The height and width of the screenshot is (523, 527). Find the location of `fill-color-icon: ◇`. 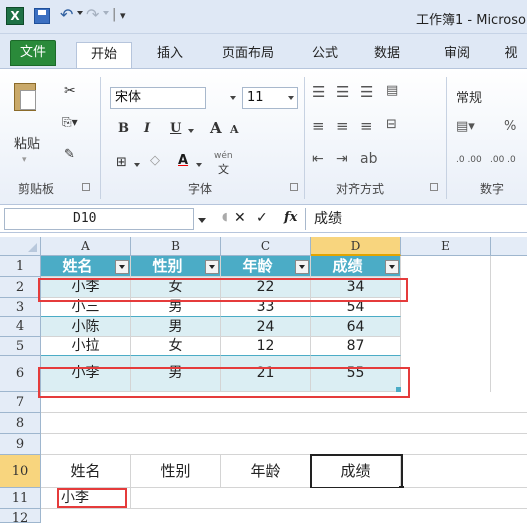

fill-color-icon: ◇ is located at coordinates (155, 160).